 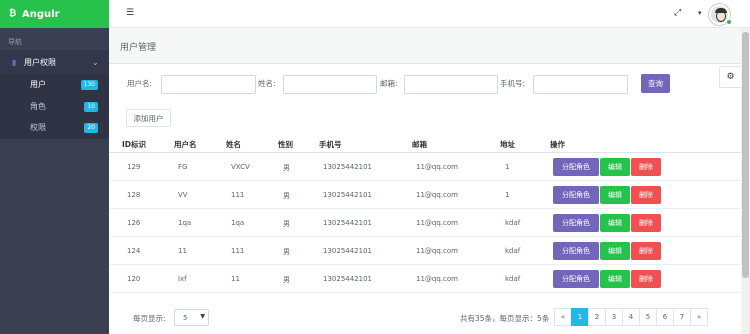 I want to click on nav-group-user-permissions: ▮ 用户权限 ⌄, so click(x=54, y=62).